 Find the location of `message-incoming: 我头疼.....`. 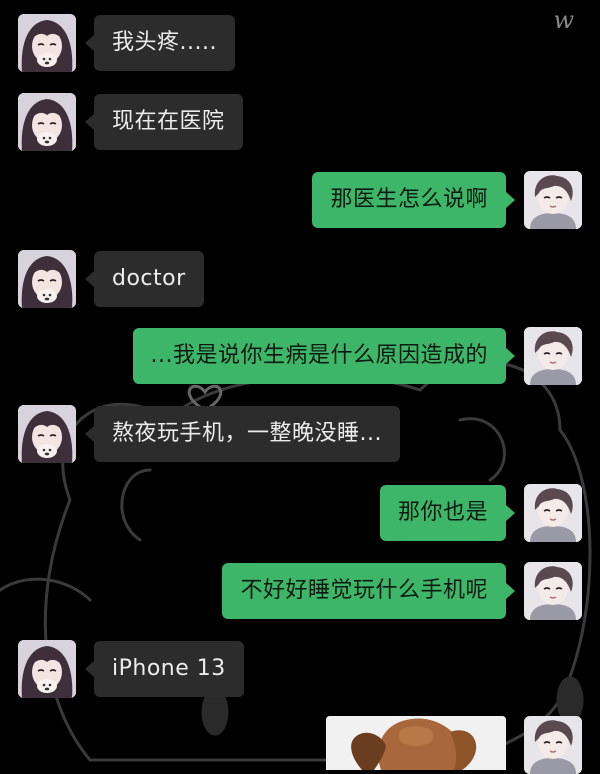

message-incoming: 我头疼..... is located at coordinates (126, 43).